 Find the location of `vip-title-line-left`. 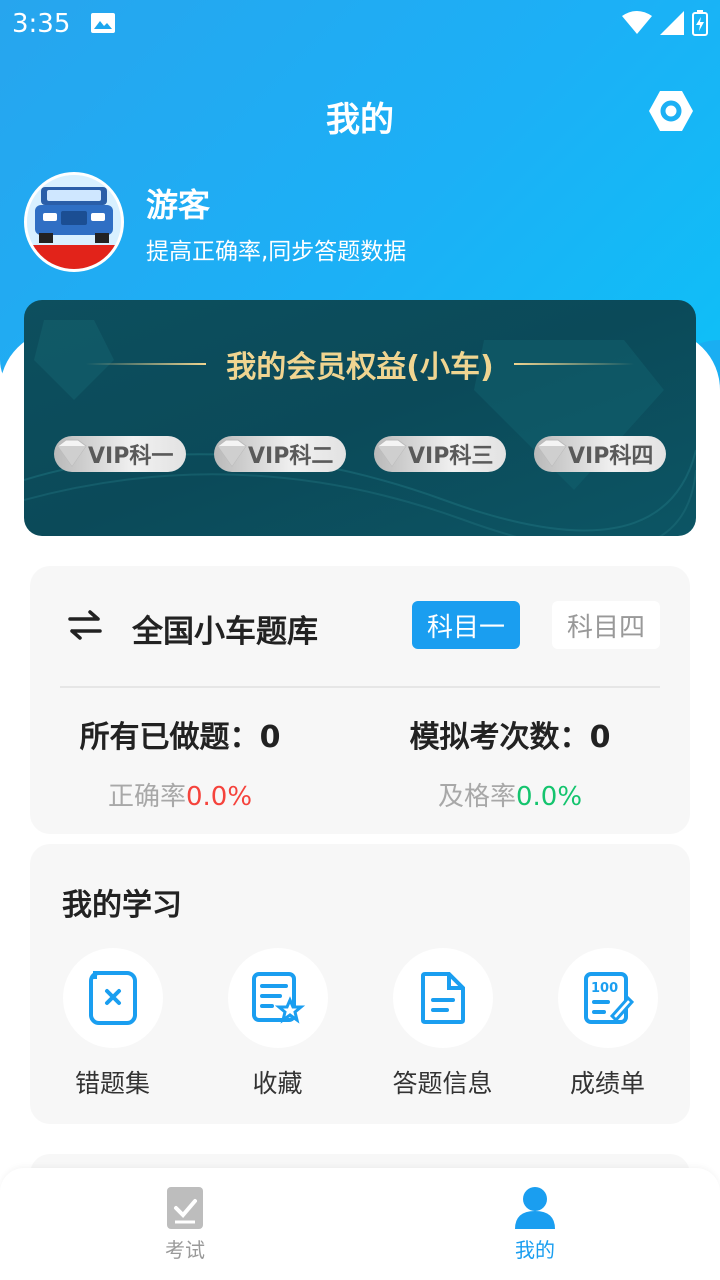

vip-title-line-left is located at coordinates (146, 364).